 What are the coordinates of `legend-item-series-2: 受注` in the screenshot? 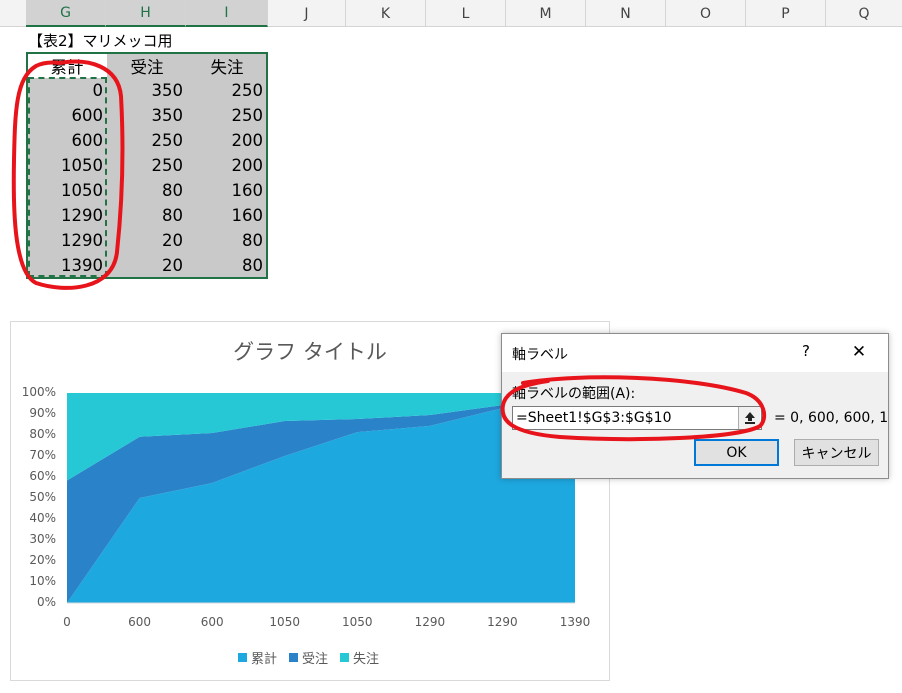 It's located at (308, 657).